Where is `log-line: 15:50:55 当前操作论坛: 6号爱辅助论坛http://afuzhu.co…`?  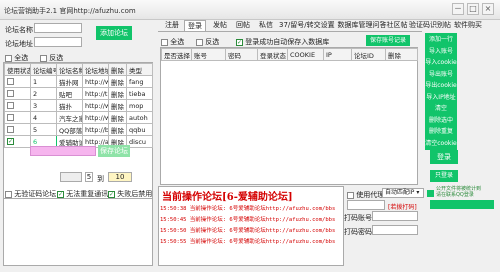 log-line: 15:50:55 当前操作论坛: 6号爱辅助论坛http://afuzhu.co… is located at coordinates (248, 242).